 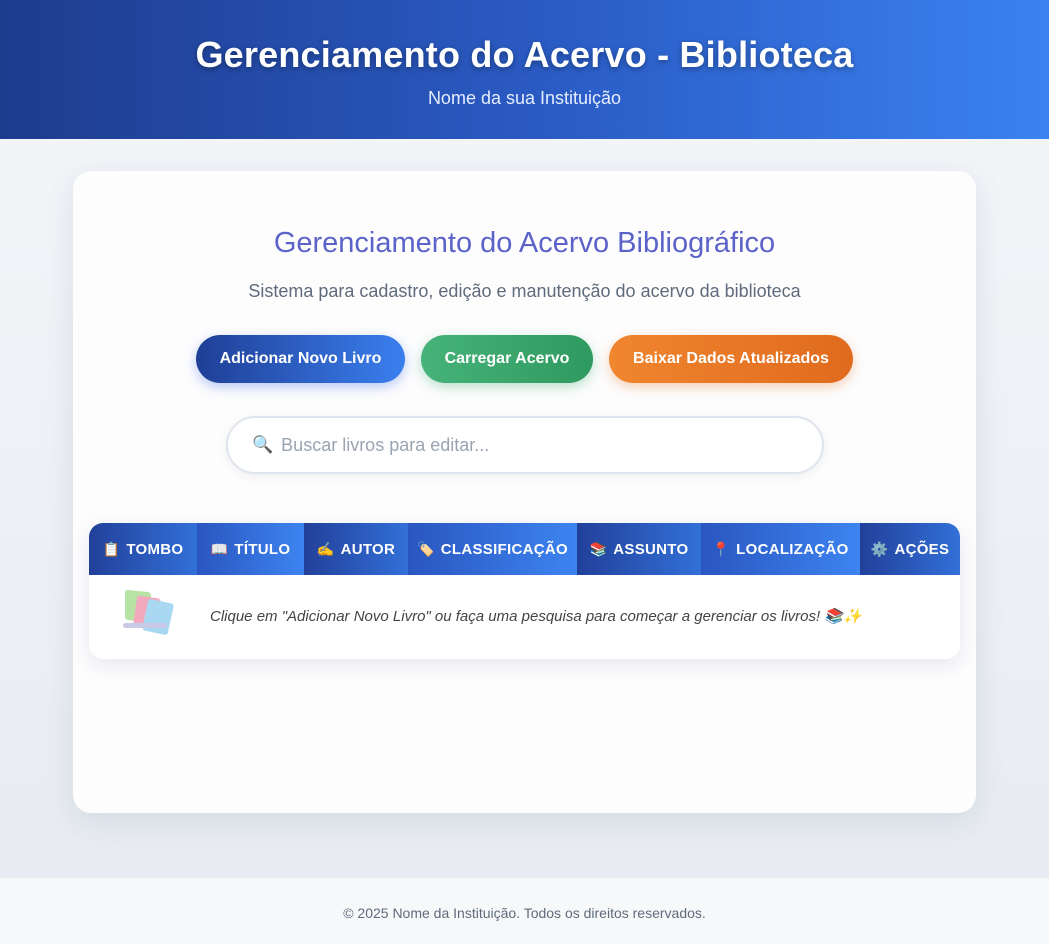 What do you see at coordinates (524, 54) in the screenshot?
I see `app-title: Gerenciamento do Acervo - Biblioteca` at bounding box center [524, 54].